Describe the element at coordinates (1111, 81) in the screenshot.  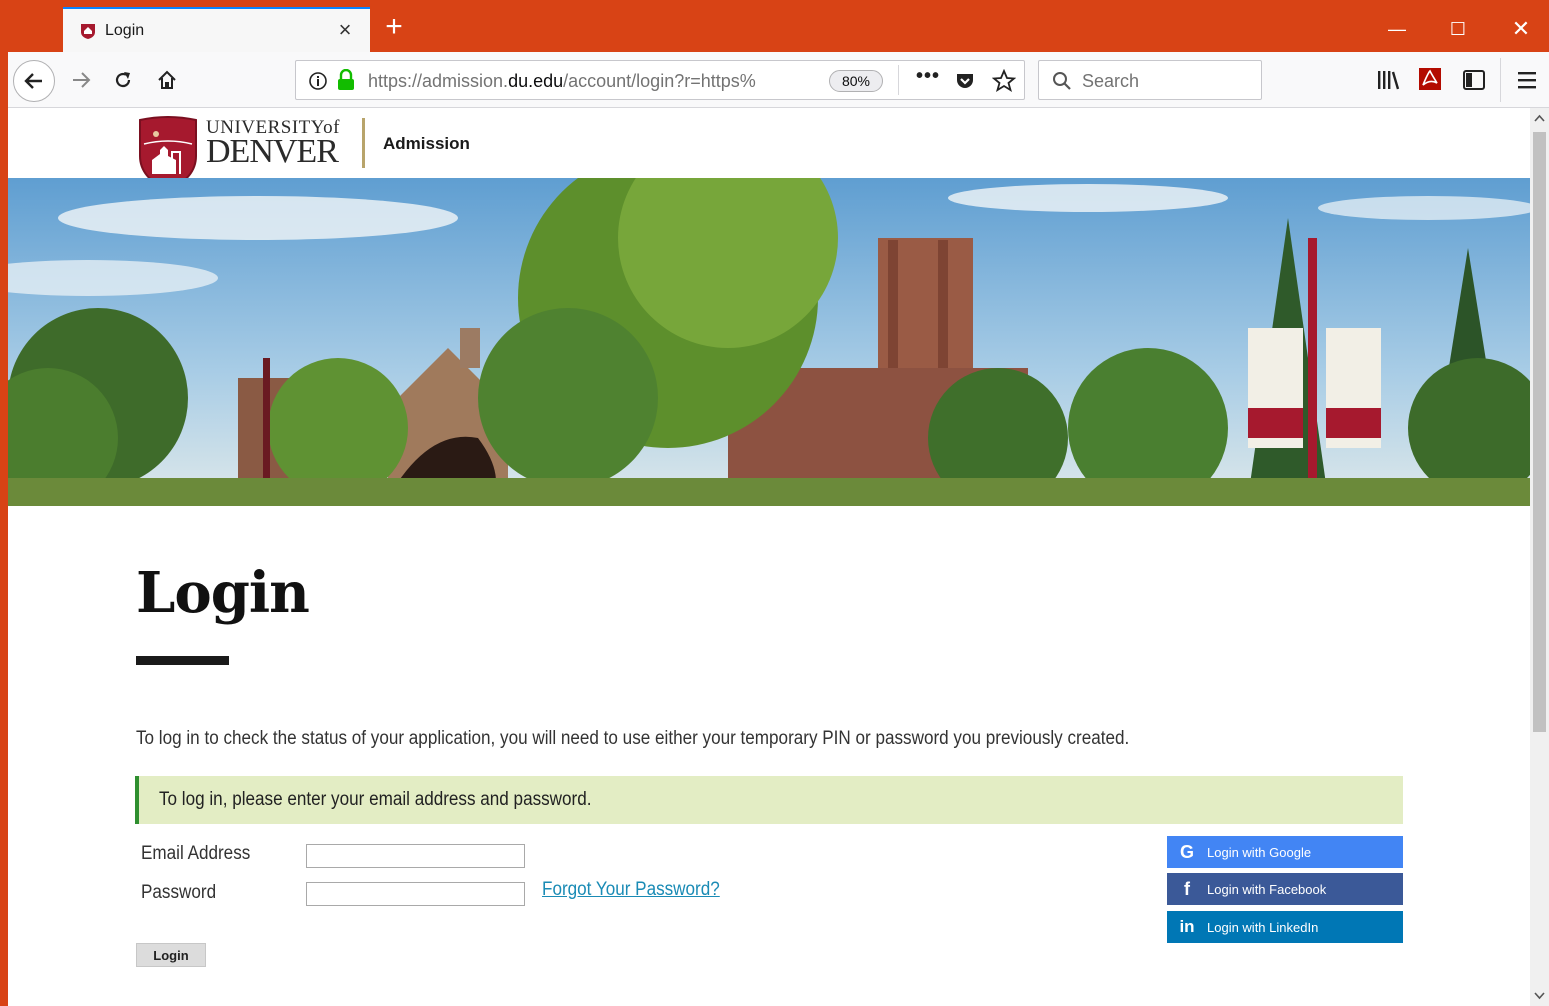
I see `search-placeholder: Search` at that location.